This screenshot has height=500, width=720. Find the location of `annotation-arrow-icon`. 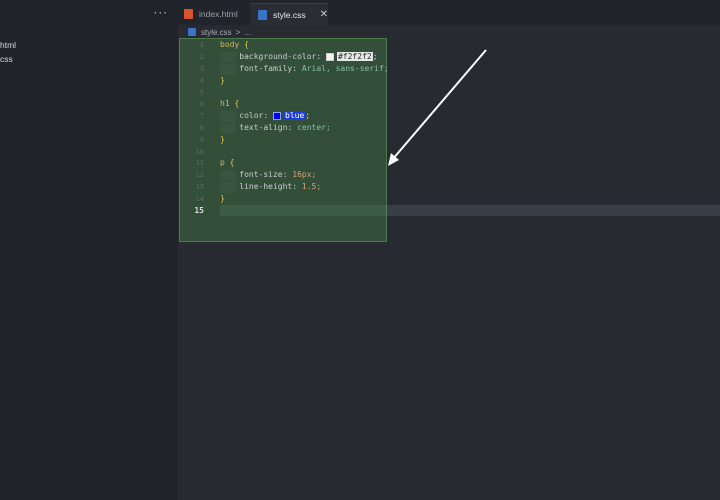

annotation-arrow-icon is located at coordinates (437, 107).